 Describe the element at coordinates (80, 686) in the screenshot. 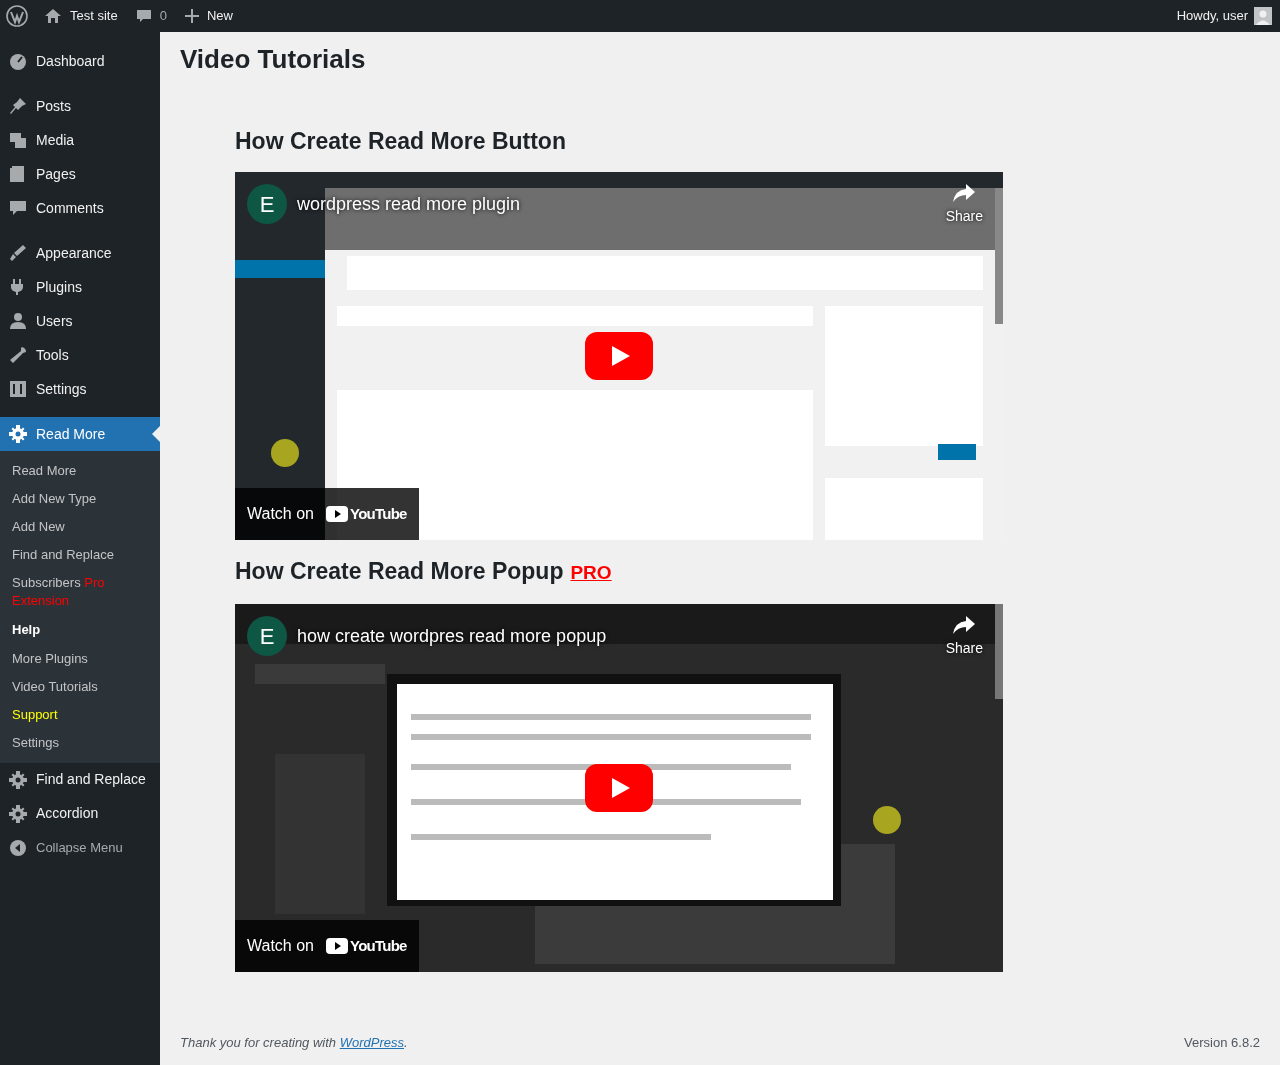

I see `submenu-item: Video Tutorials` at that location.